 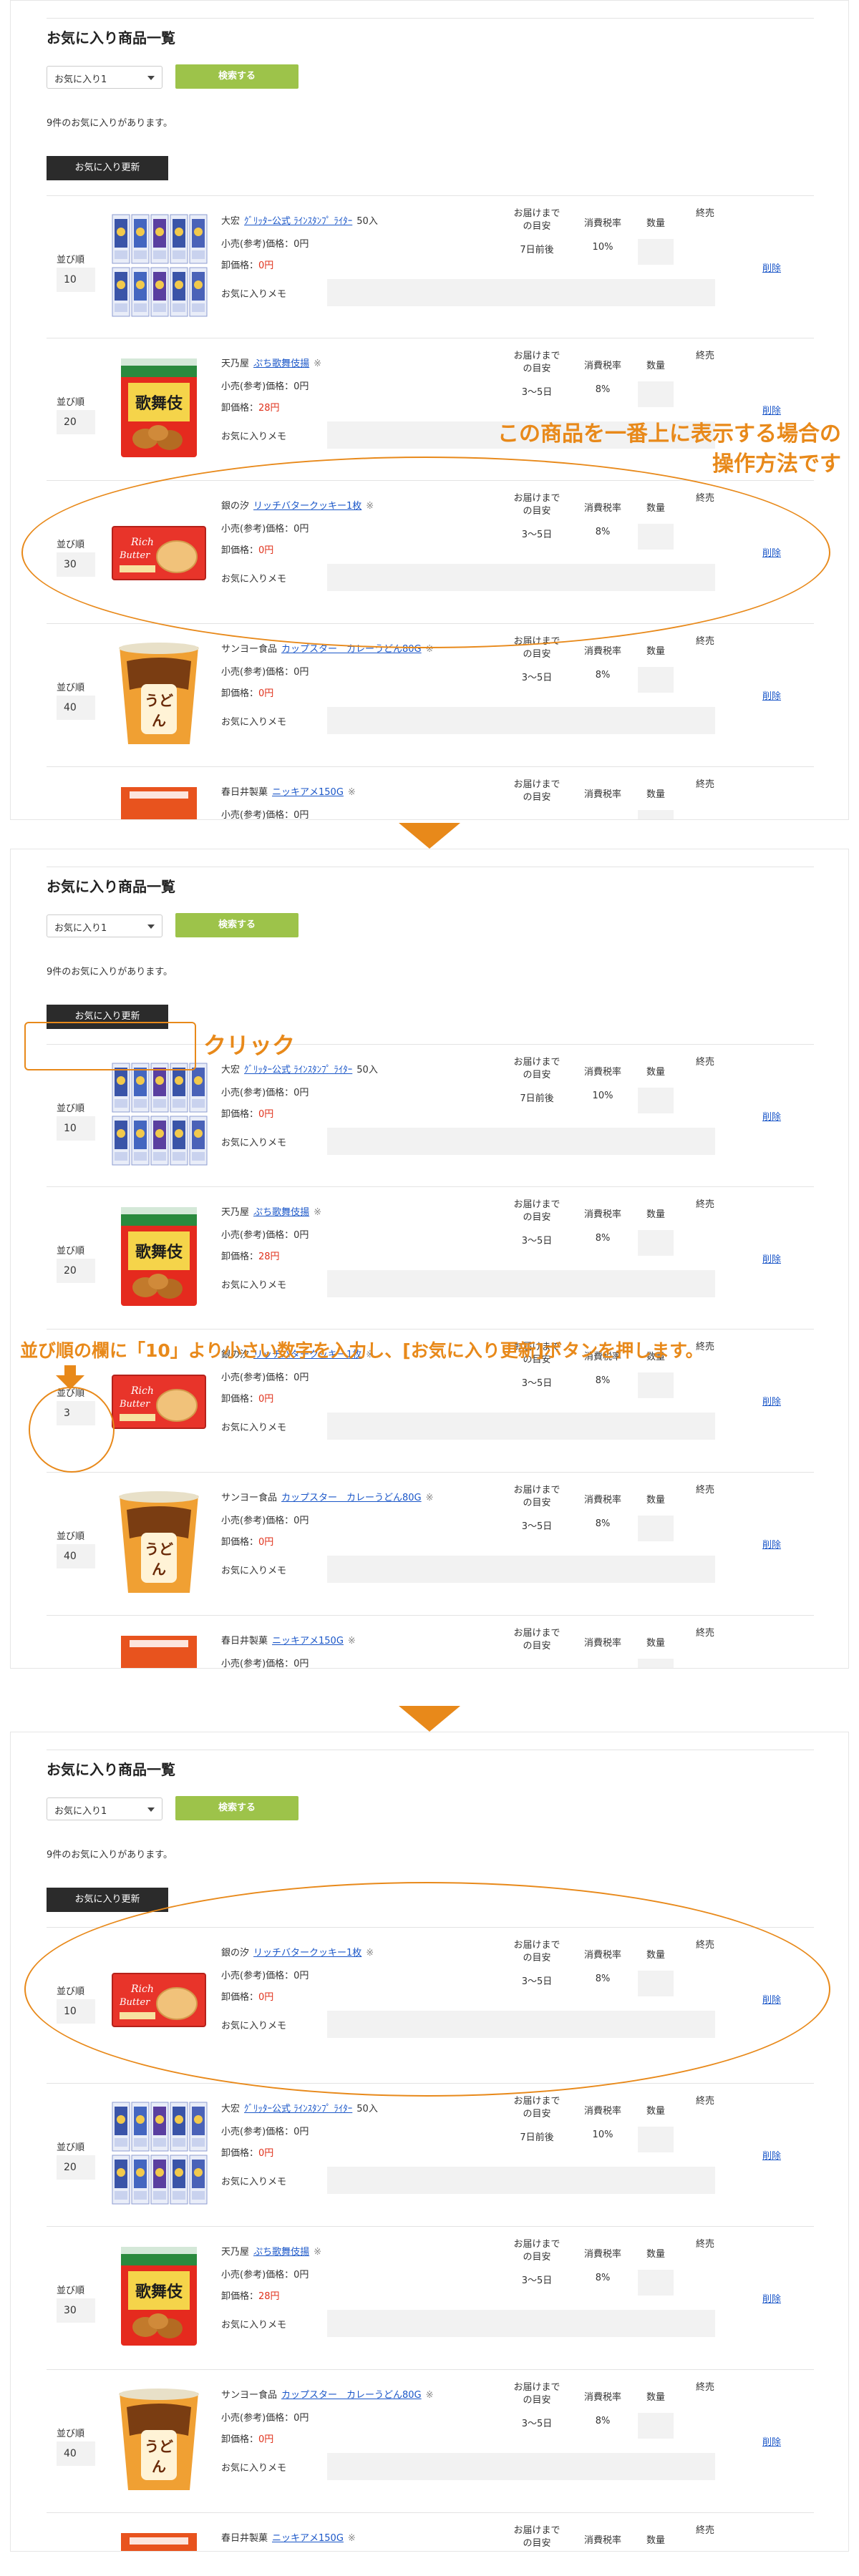 What do you see at coordinates (159, 1569) in the screenshot?
I see `svg-text: ん` at bounding box center [159, 1569].